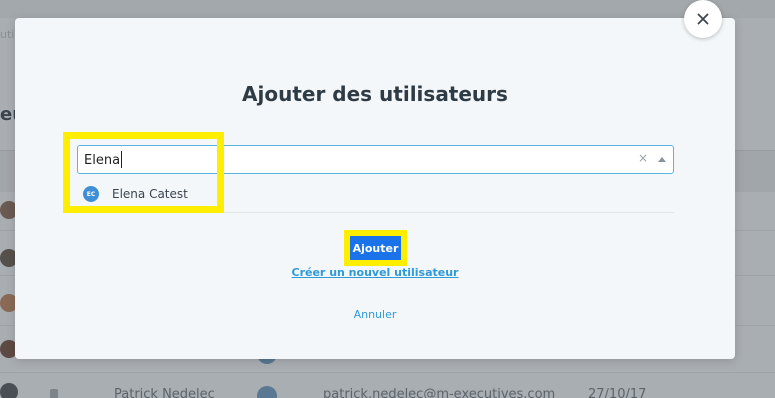  Describe the element at coordinates (164, 392) in the screenshot. I see `background-row-name: Patrick Nedelec` at that location.